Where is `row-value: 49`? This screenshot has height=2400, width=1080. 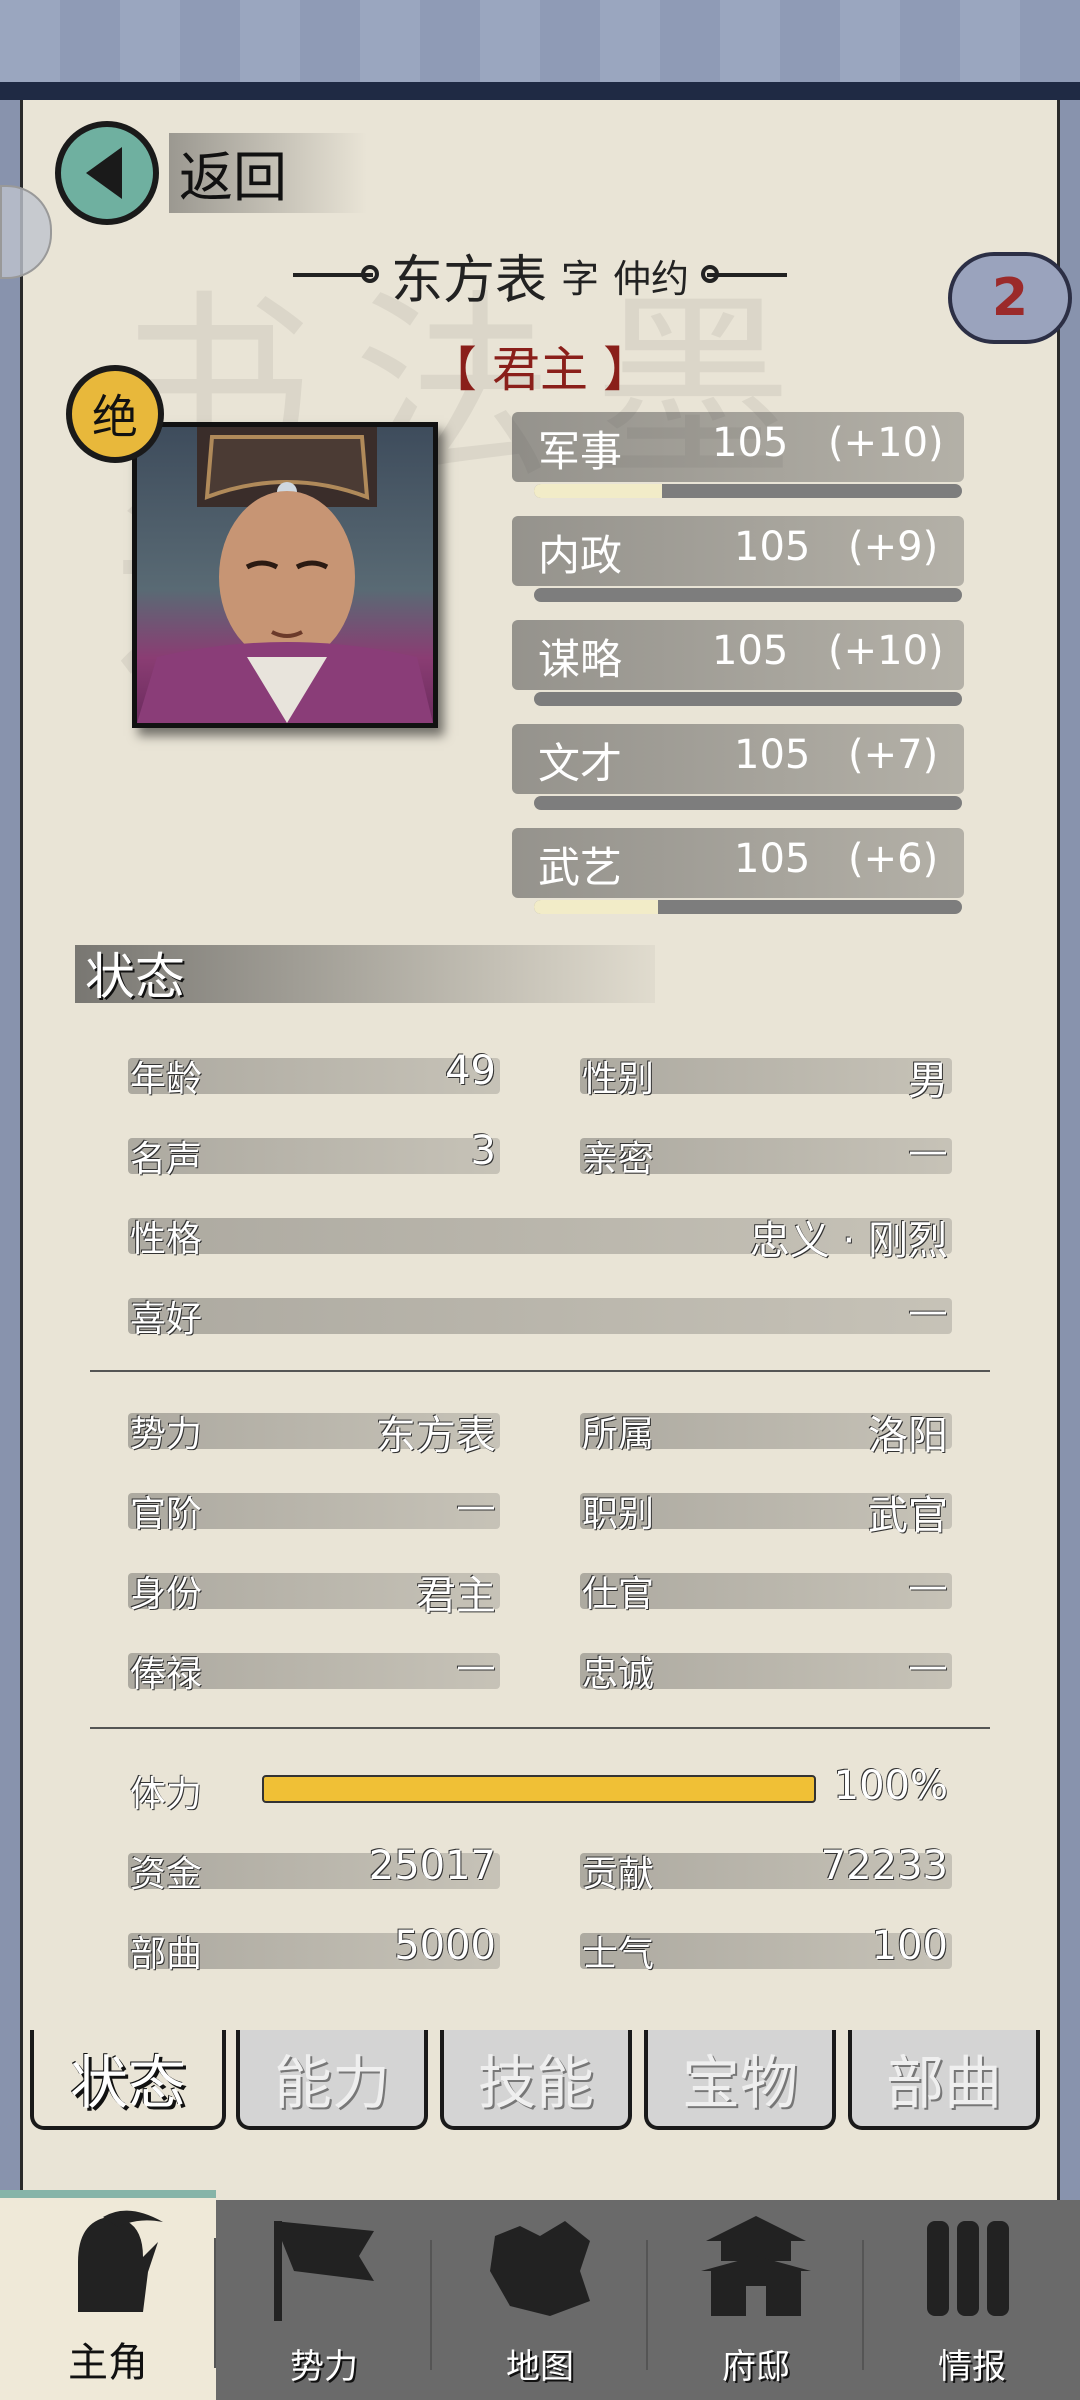 row-value: 49 is located at coordinates (470, 1071).